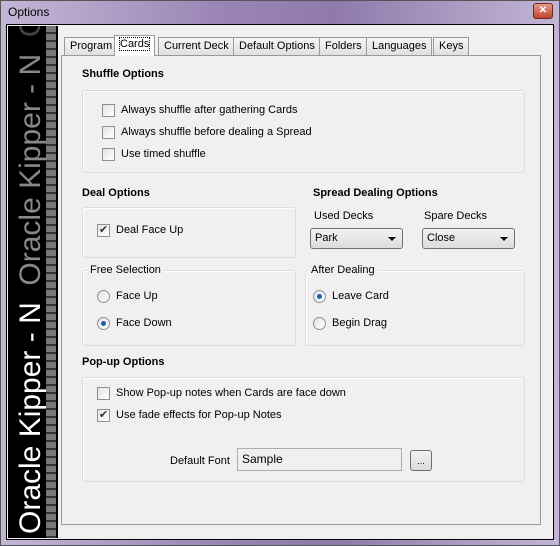 Image resolution: width=560 pixels, height=546 pixels. Describe the element at coordinates (277, 46) in the screenshot. I see `tab-default-options: Default Options` at that location.